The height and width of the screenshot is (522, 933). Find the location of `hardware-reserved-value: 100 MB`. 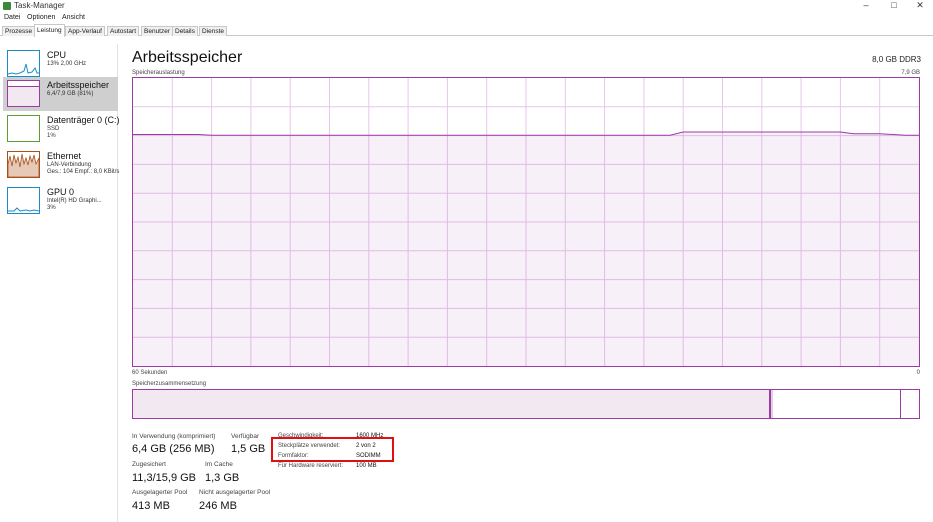

hardware-reserved-value: 100 MB is located at coordinates (366, 466).